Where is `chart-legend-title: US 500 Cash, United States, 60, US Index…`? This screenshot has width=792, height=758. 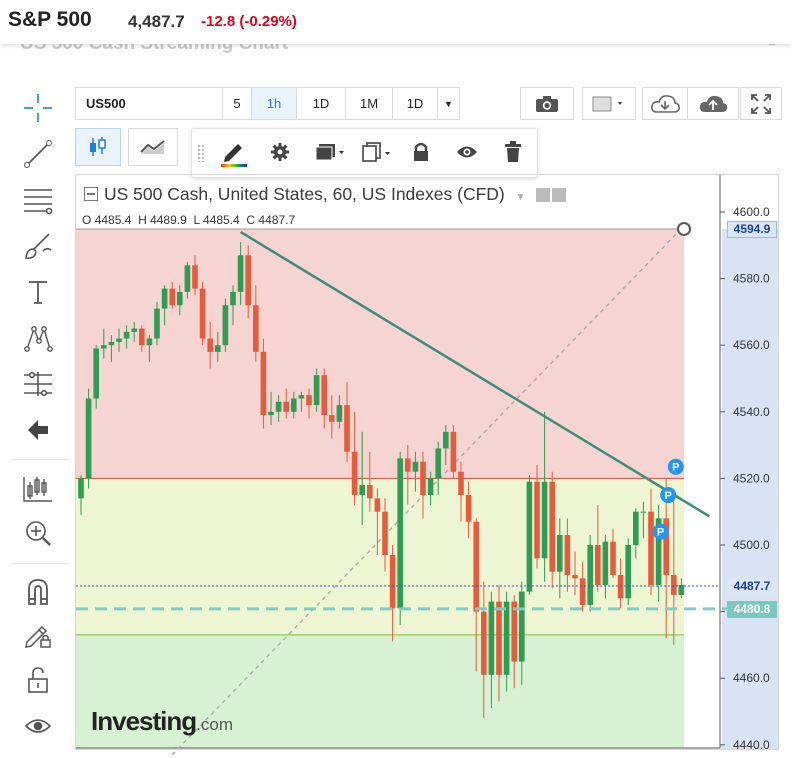 chart-legend-title: US 500 Cash, United States, 60, US Index… is located at coordinates (325, 194).